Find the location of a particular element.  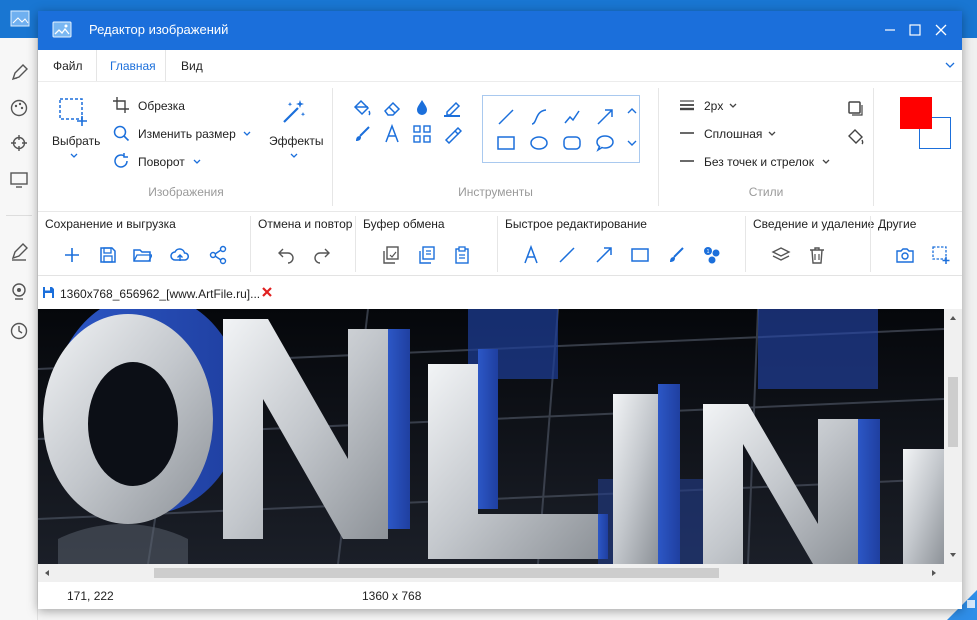

vertical-scrollbar-thumb is located at coordinates (953, 412).